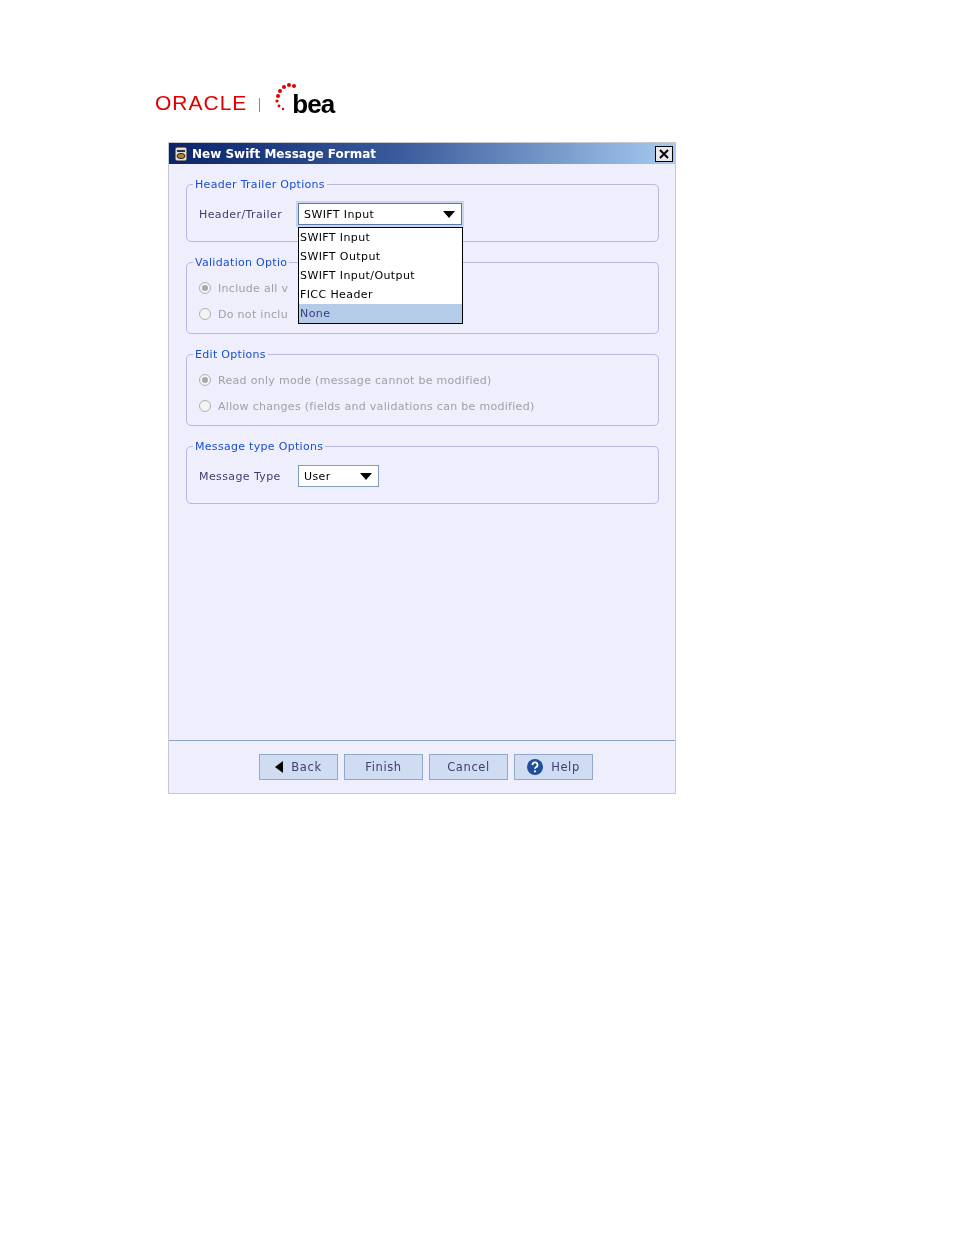 This screenshot has width=954, height=1235. What do you see at coordinates (279, 767) in the screenshot?
I see `back-arrow-icon` at bounding box center [279, 767].